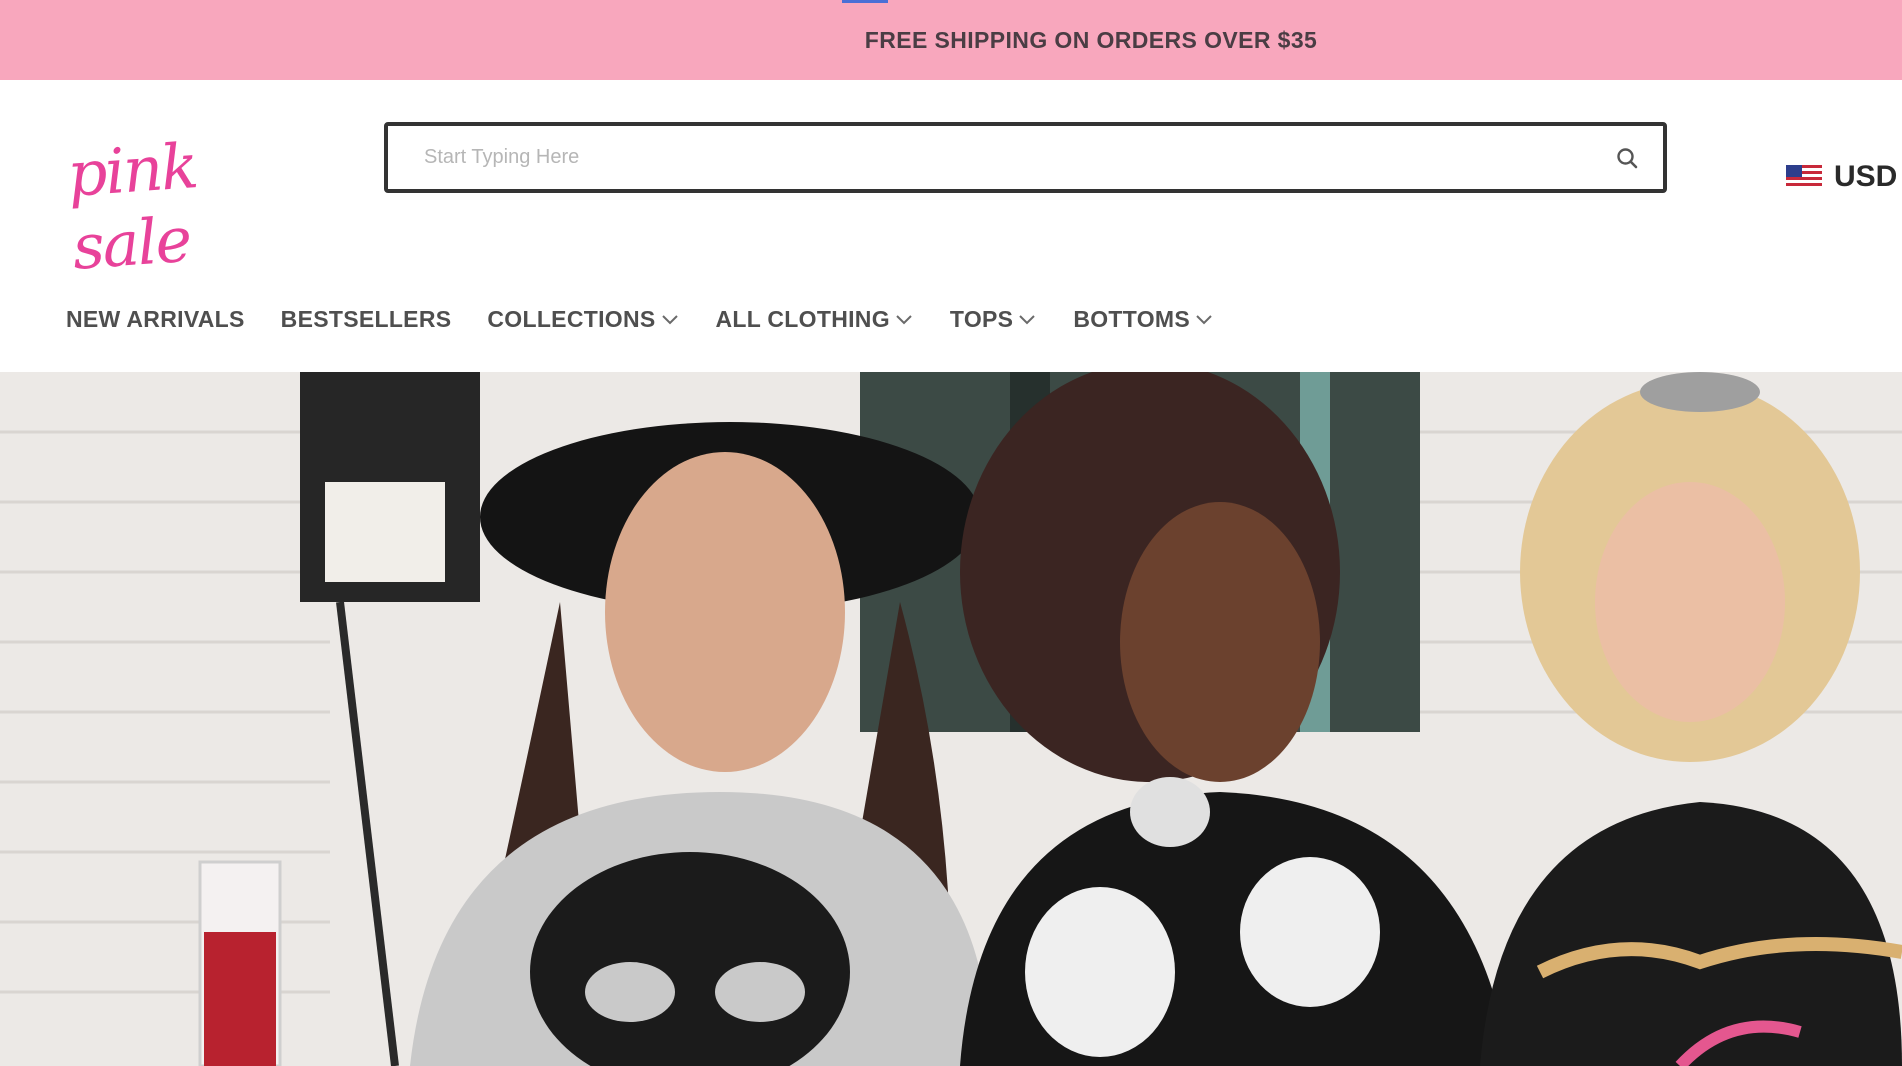 This screenshot has height=1066, width=1902. I want to click on nav-item-label: COLLECTIONS, so click(571, 319).